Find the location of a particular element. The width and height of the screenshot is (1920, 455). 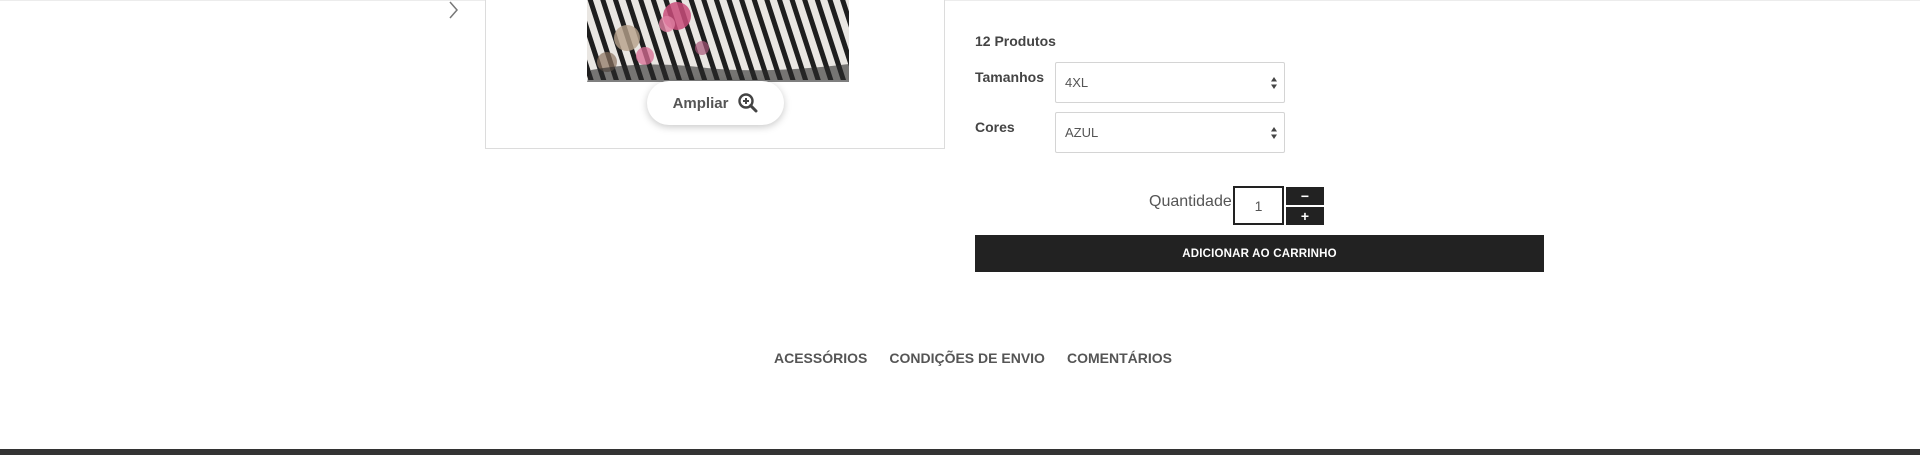

top-divider is located at coordinates (960, 0).